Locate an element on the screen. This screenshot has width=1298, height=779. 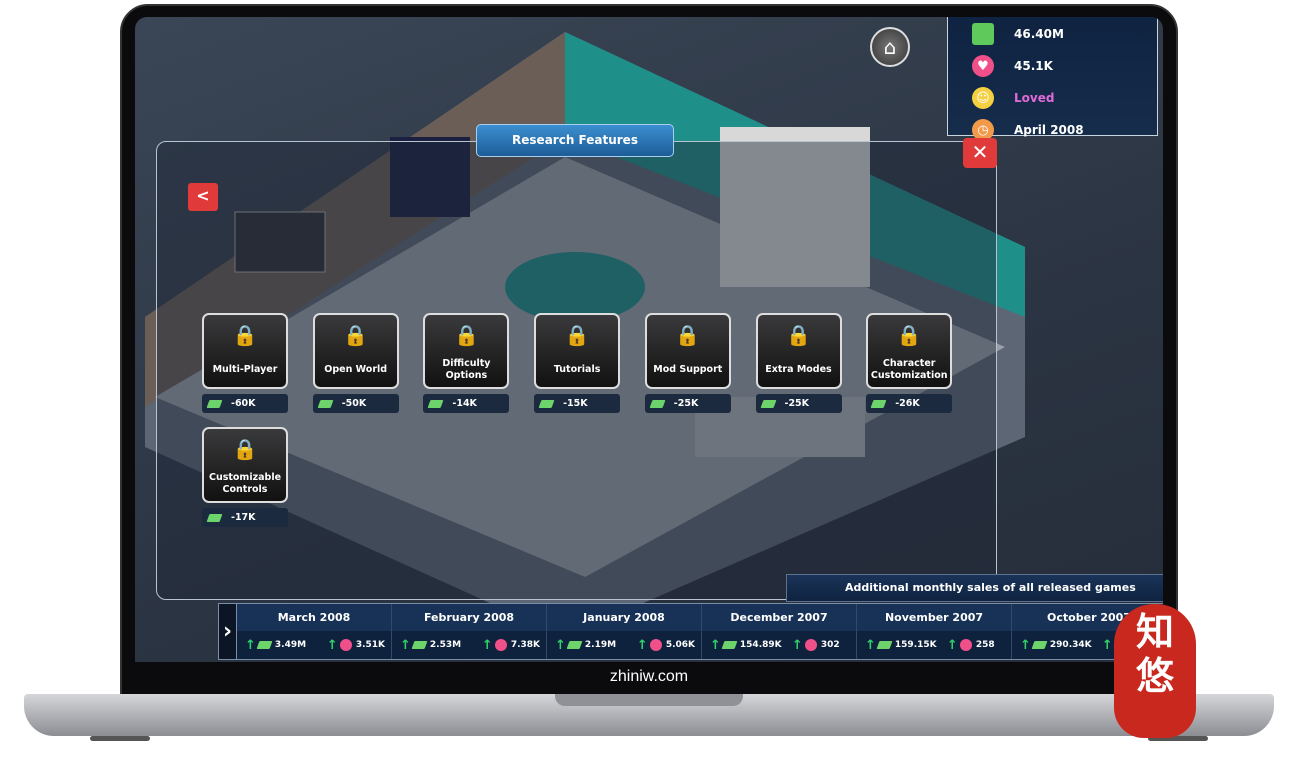
home-upgrade-button: ⌂ is located at coordinates (890, 47).